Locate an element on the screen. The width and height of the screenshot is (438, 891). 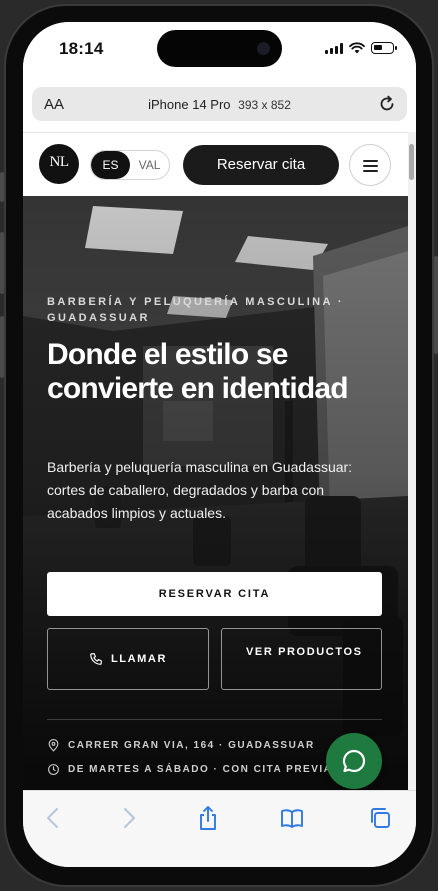
status-time: 18:14 is located at coordinates (81, 48).